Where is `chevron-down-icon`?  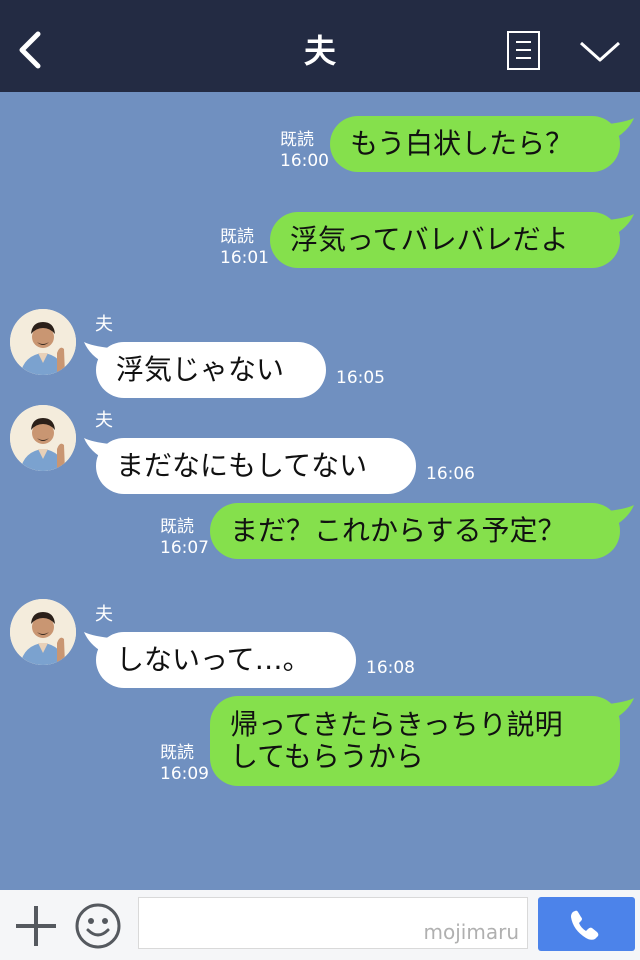 chevron-down-icon is located at coordinates (600, 52).